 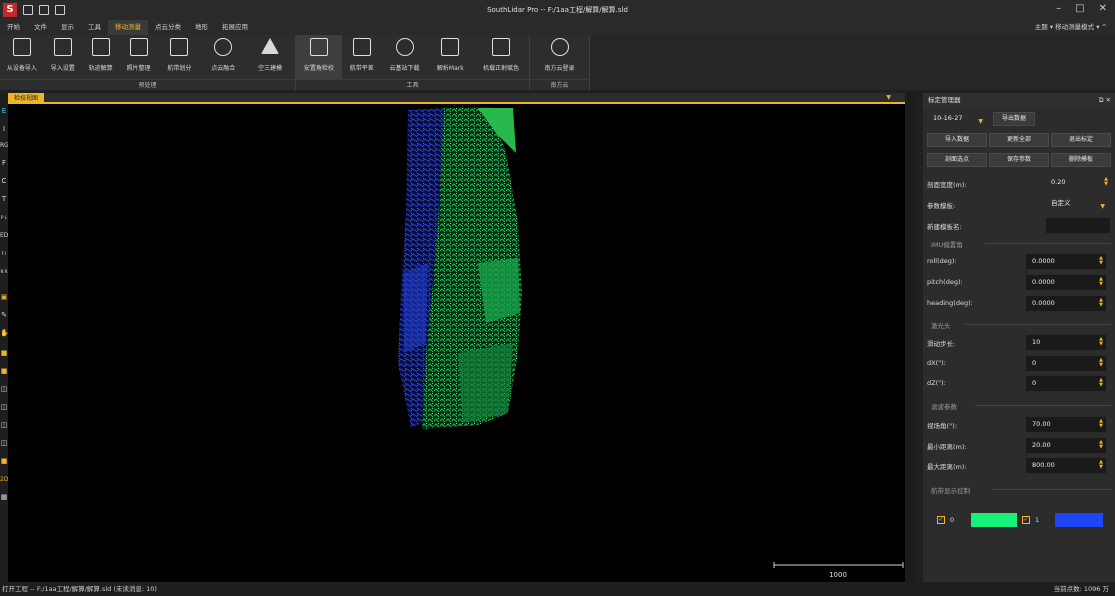 I want to click on cube-bottom-icon: ◫, so click(x=4, y=443).